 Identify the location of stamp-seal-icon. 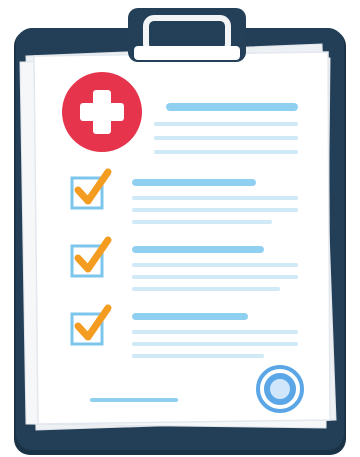
(280, 389).